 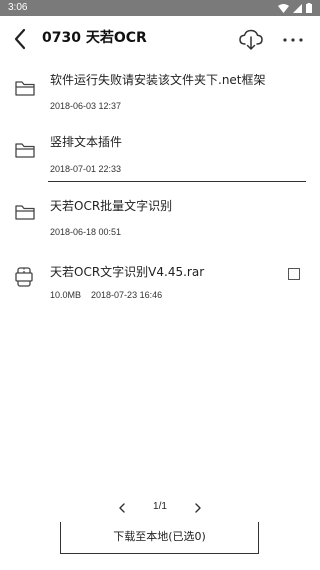 What do you see at coordinates (160, 216) in the screenshot?
I see `list-item: 天若OCR批量文字识别 2018-06-18 00:51` at bounding box center [160, 216].